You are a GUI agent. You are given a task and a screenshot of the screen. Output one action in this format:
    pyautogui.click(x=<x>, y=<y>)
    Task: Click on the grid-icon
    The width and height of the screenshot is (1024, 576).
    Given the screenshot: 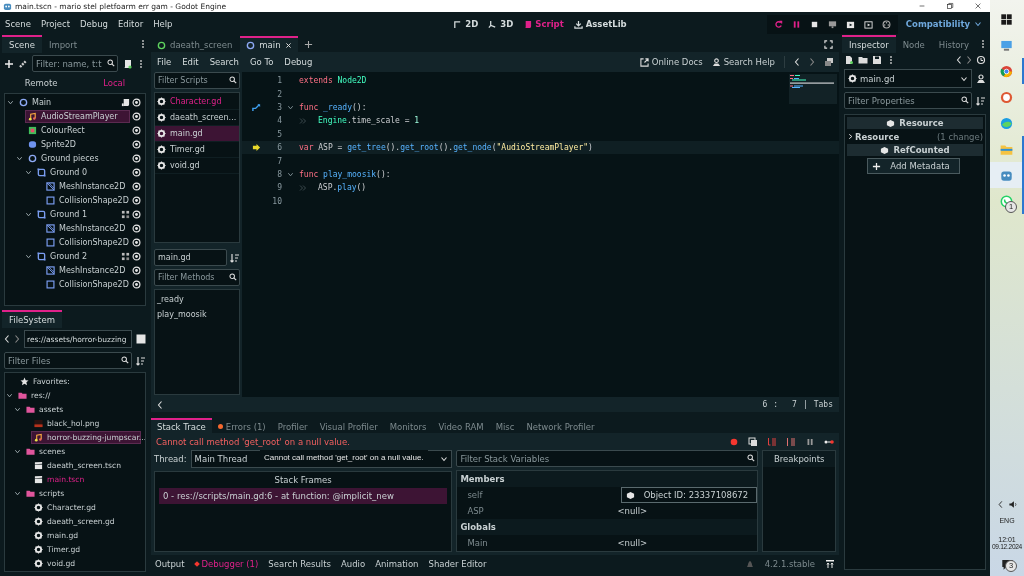 What is the action you would take?
    pyautogui.click(x=125, y=214)
    